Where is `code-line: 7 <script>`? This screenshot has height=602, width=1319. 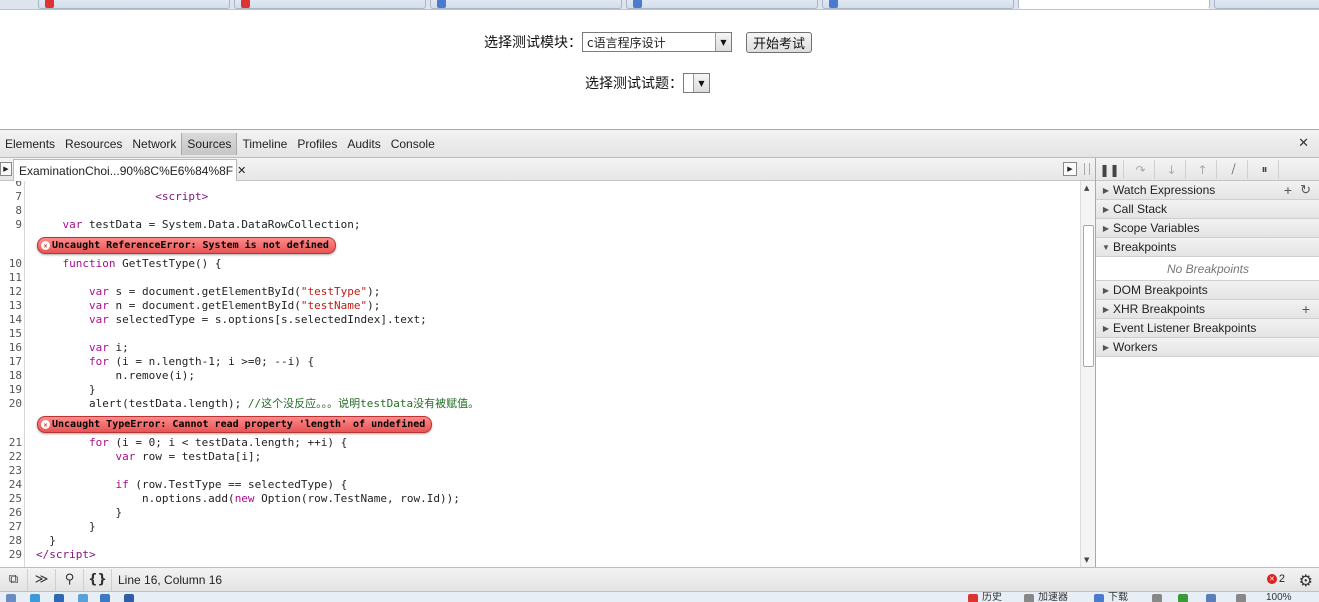
code-line: 7 <script> is located at coordinates (112, 196).